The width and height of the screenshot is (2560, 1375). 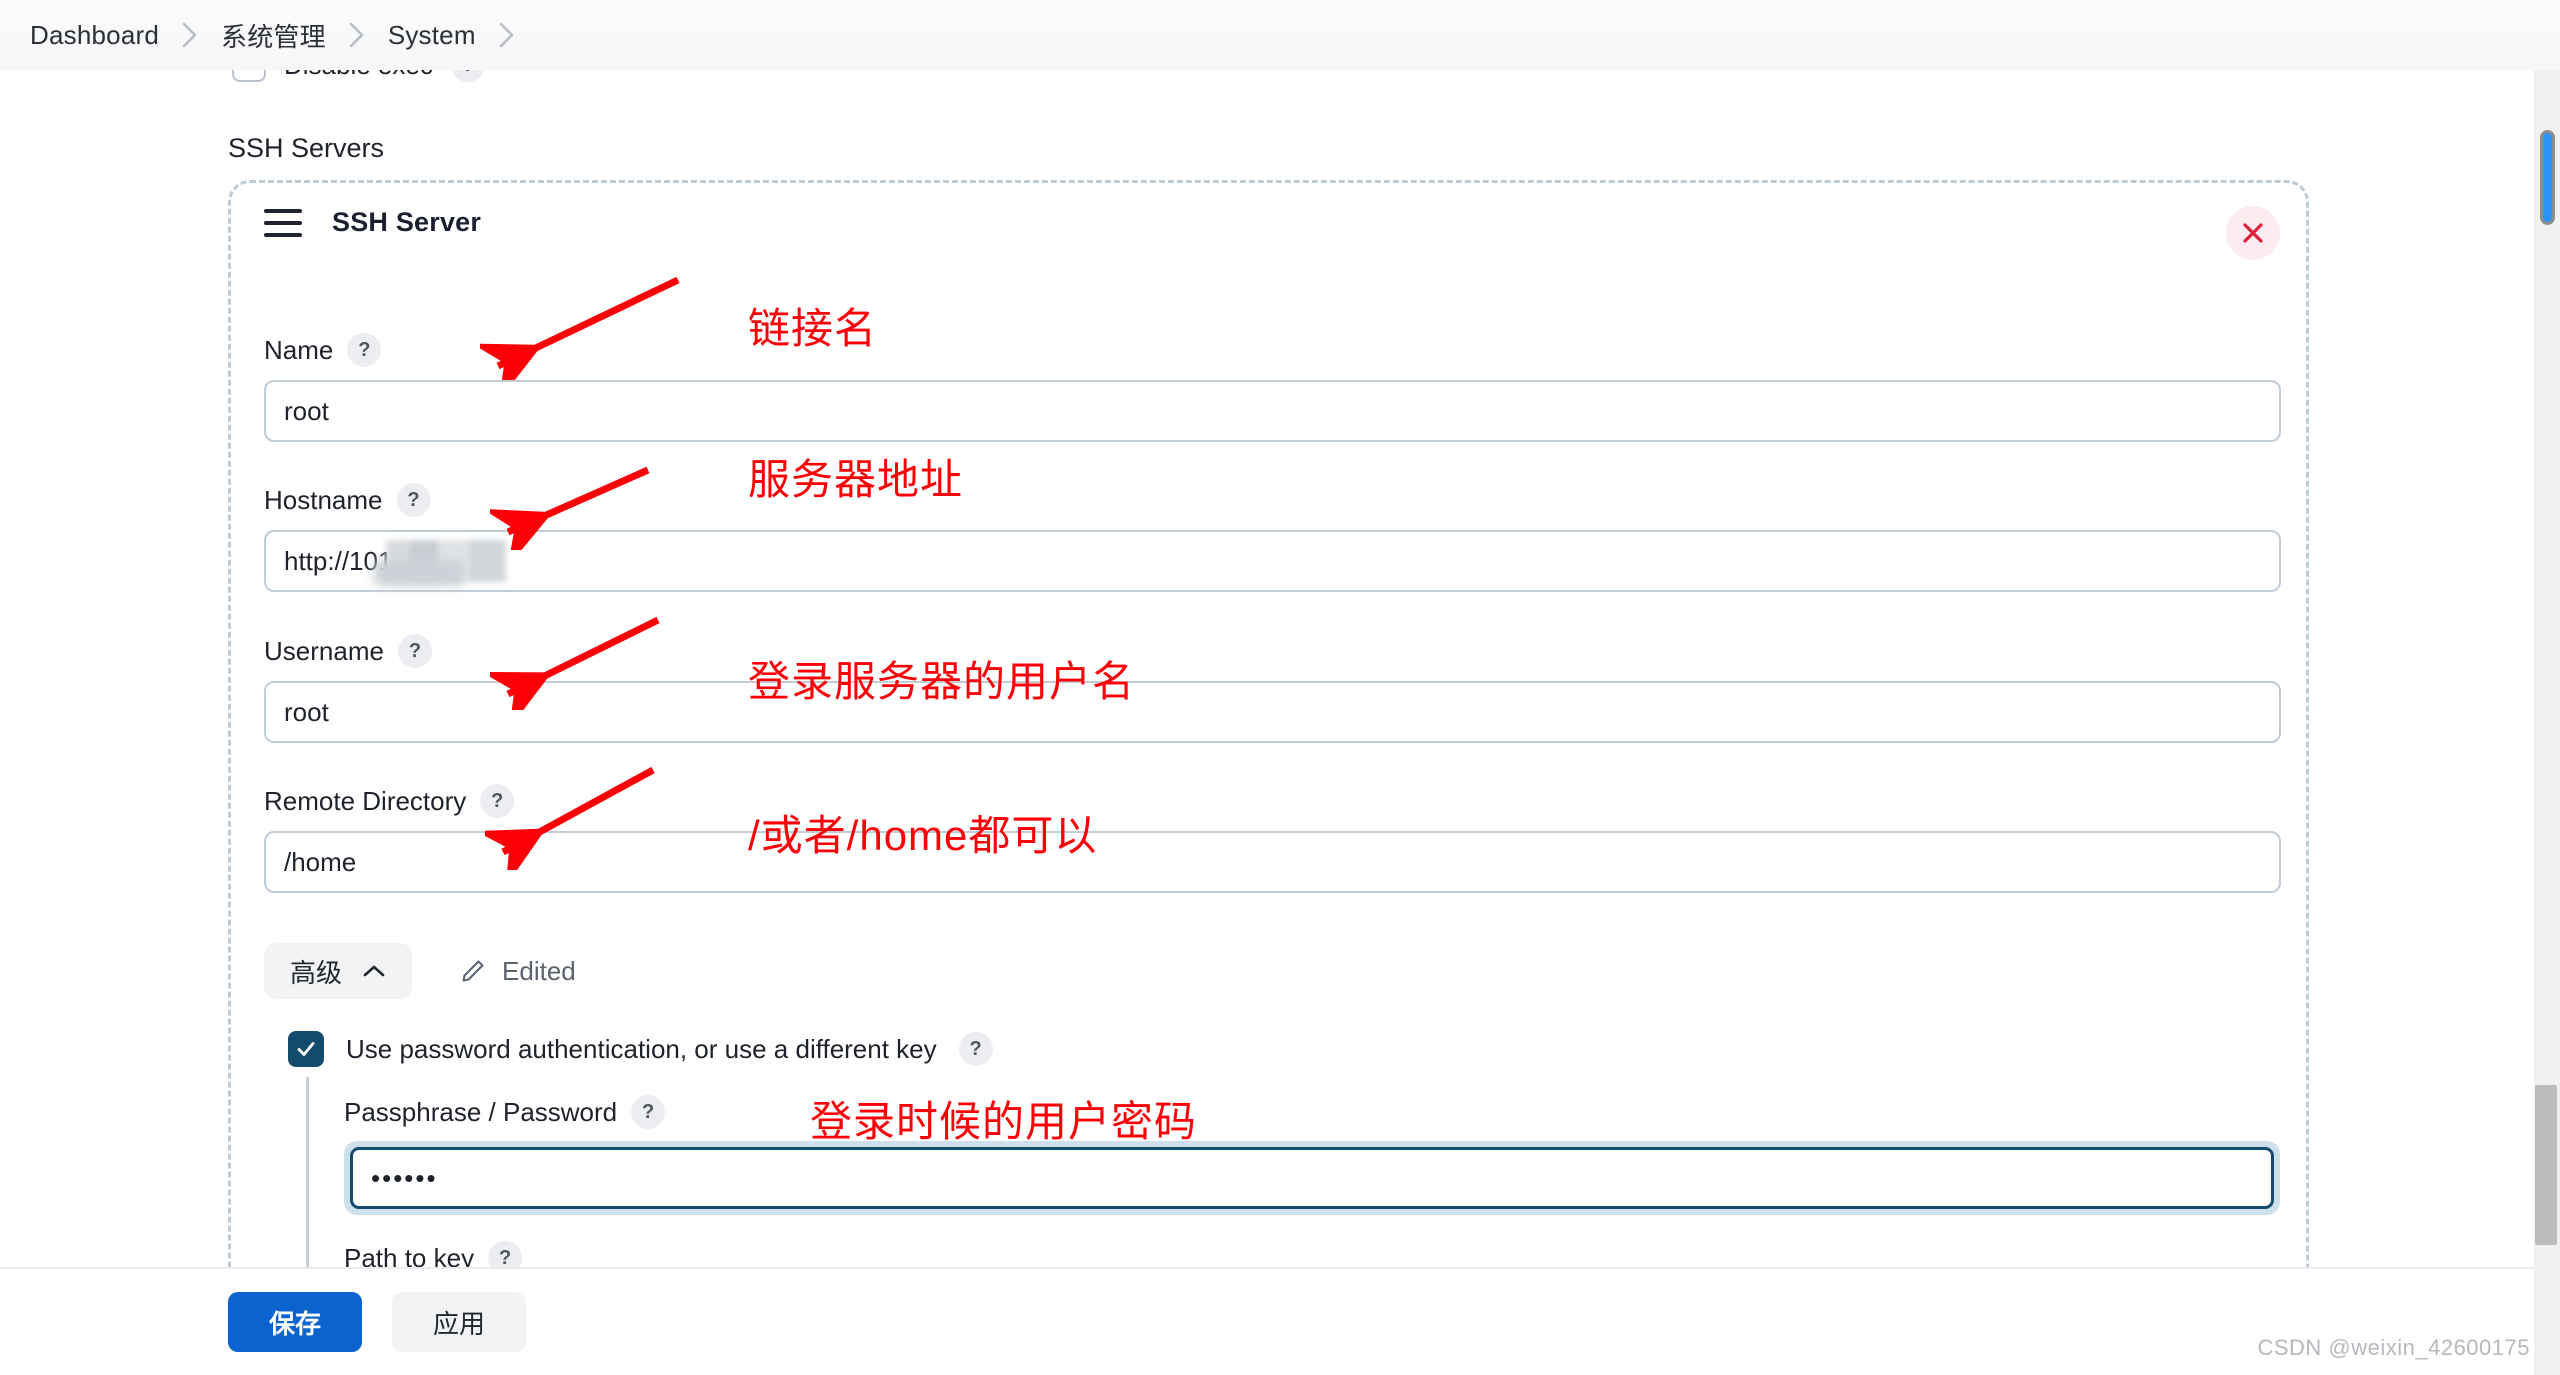 I want to click on footer-action-bar: 保存 应用, so click(x=1280, y=1321).